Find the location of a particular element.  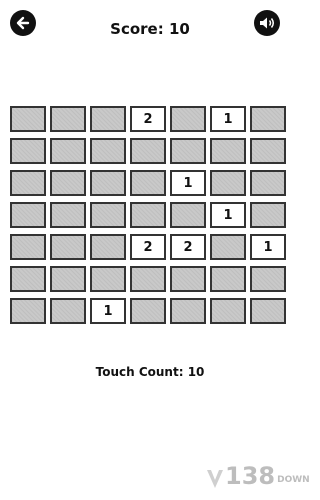

sound-toggle-button is located at coordinates (267, 23).